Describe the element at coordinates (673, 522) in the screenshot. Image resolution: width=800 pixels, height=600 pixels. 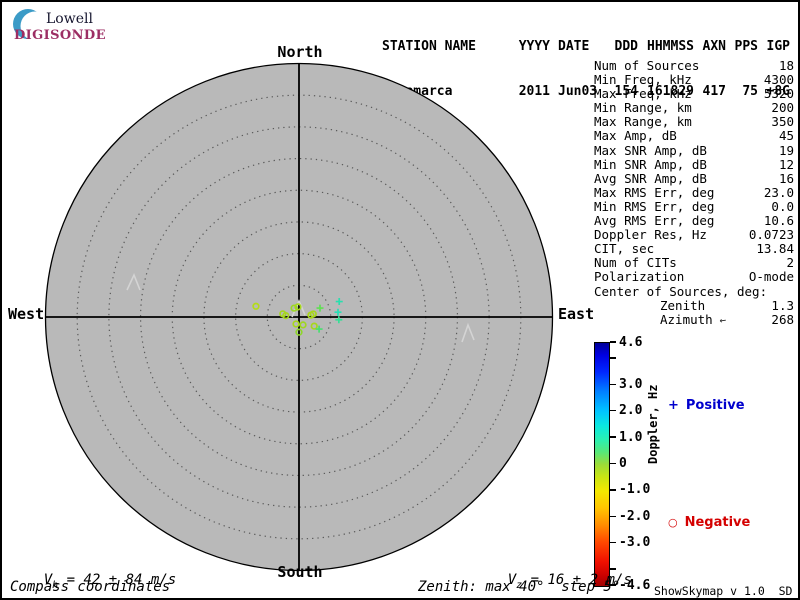
I see `circle-marker-icon: ○` at that location.